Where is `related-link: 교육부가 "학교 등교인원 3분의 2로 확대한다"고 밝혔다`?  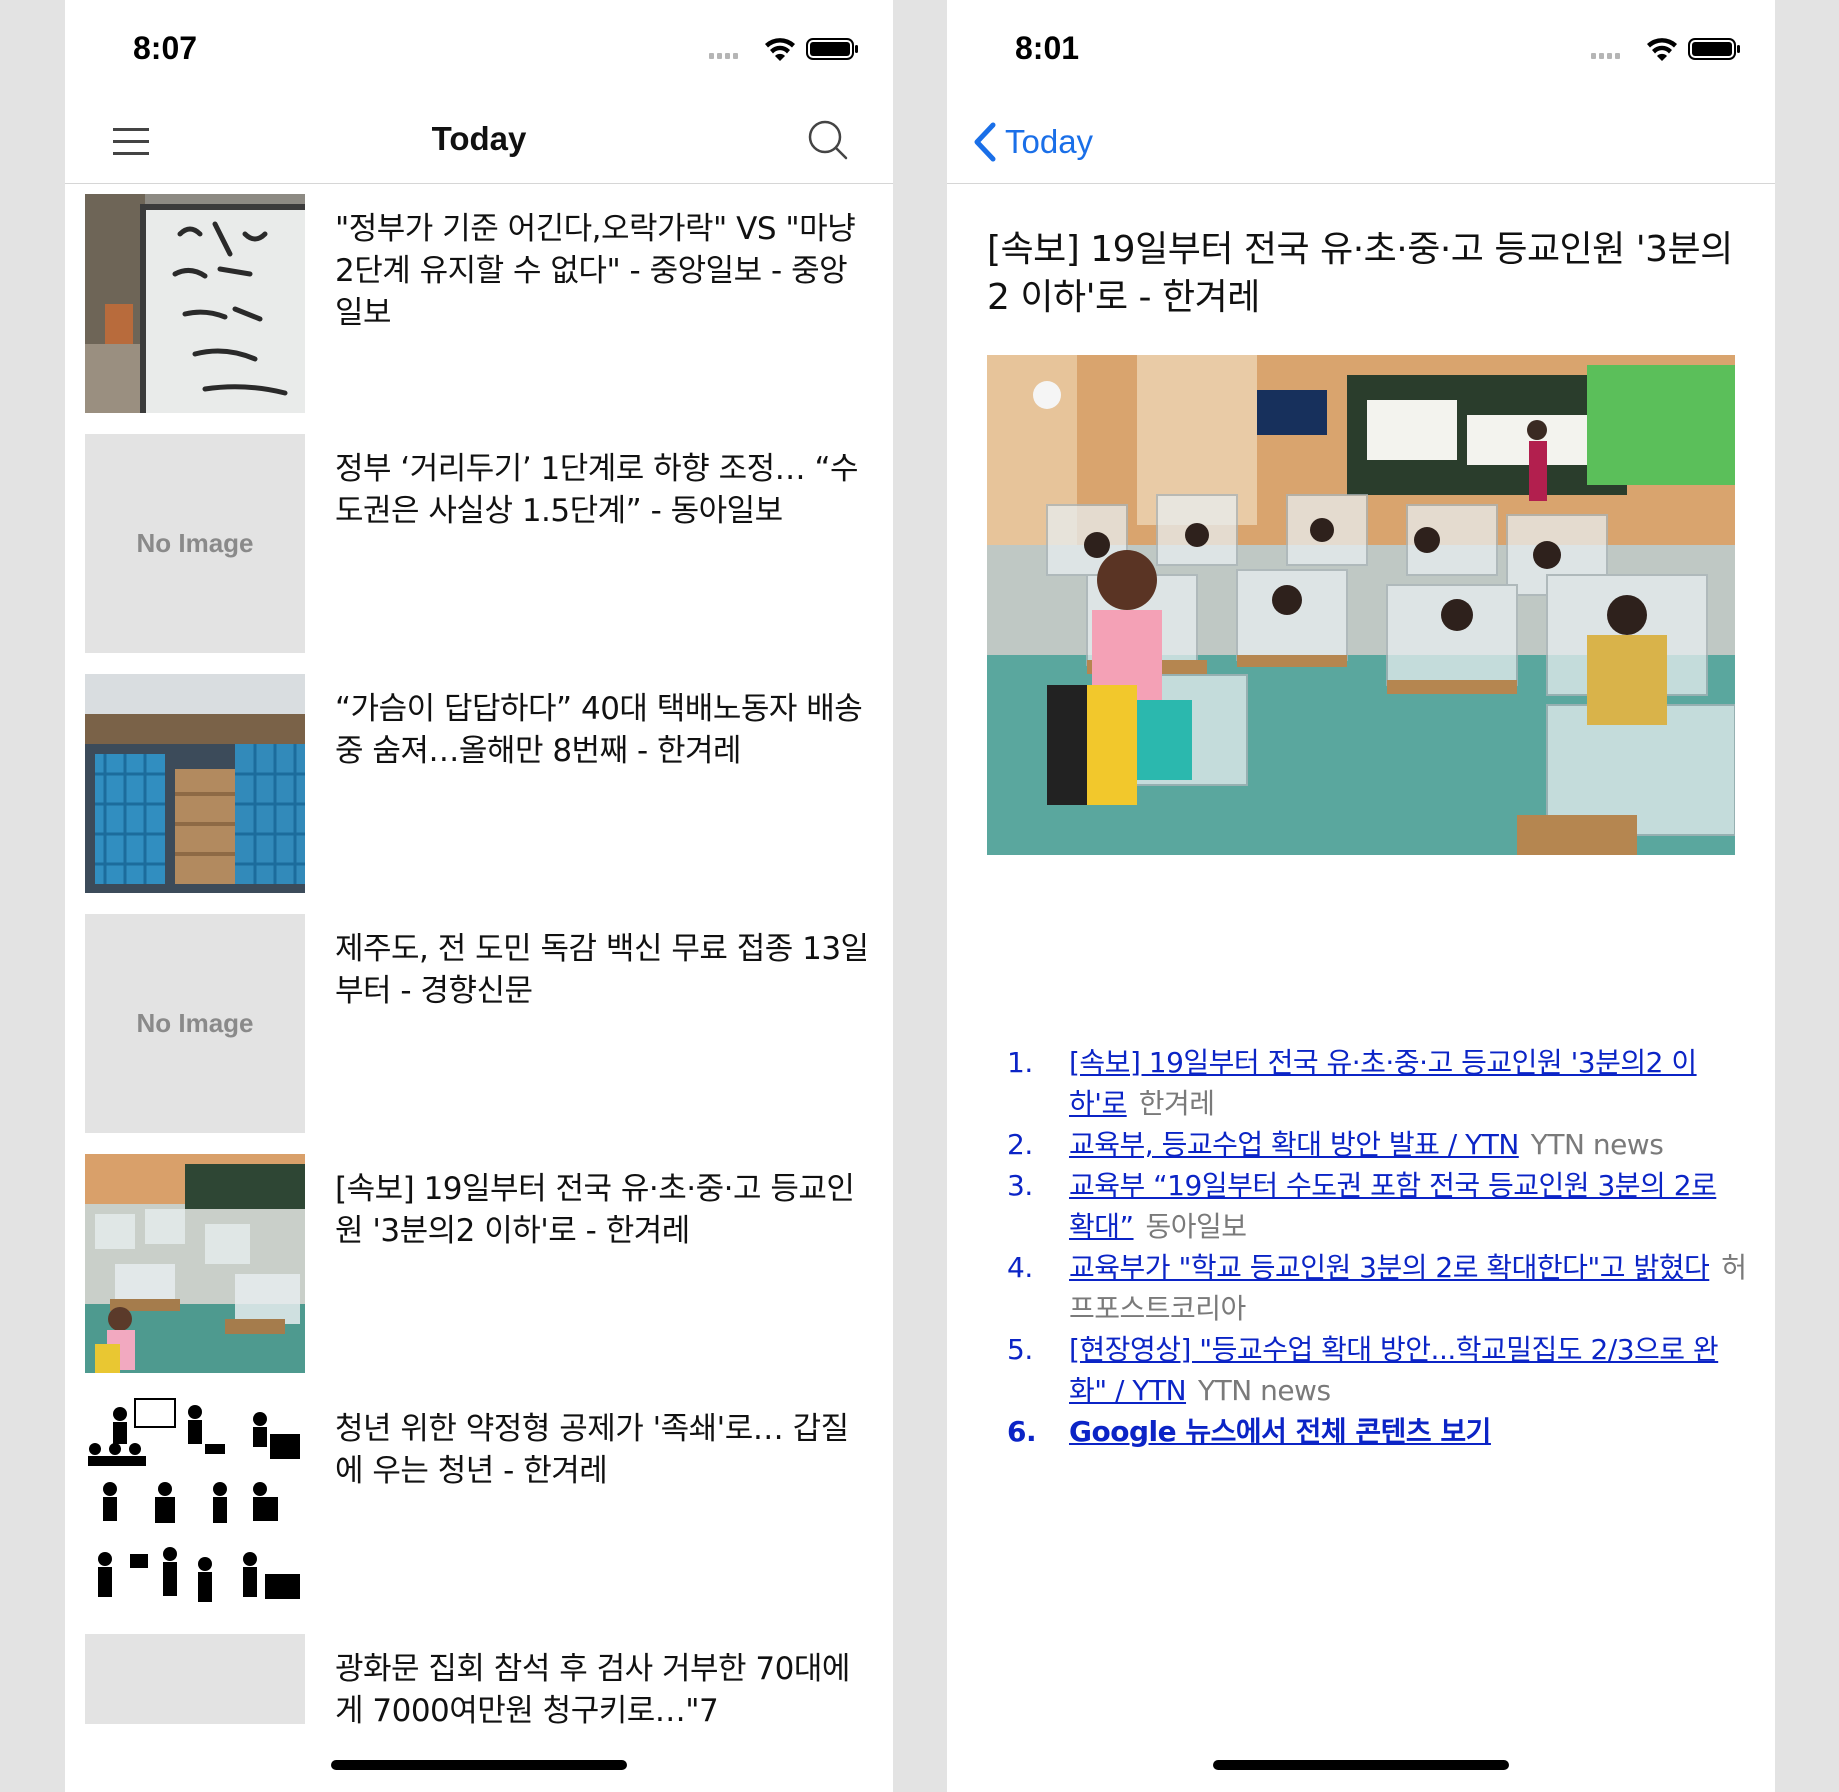
related-link: 교육부가 "학교 등교인원 3분의 2로 확대한다"고 밝혔다 is located at coordinates (1389, 1267).